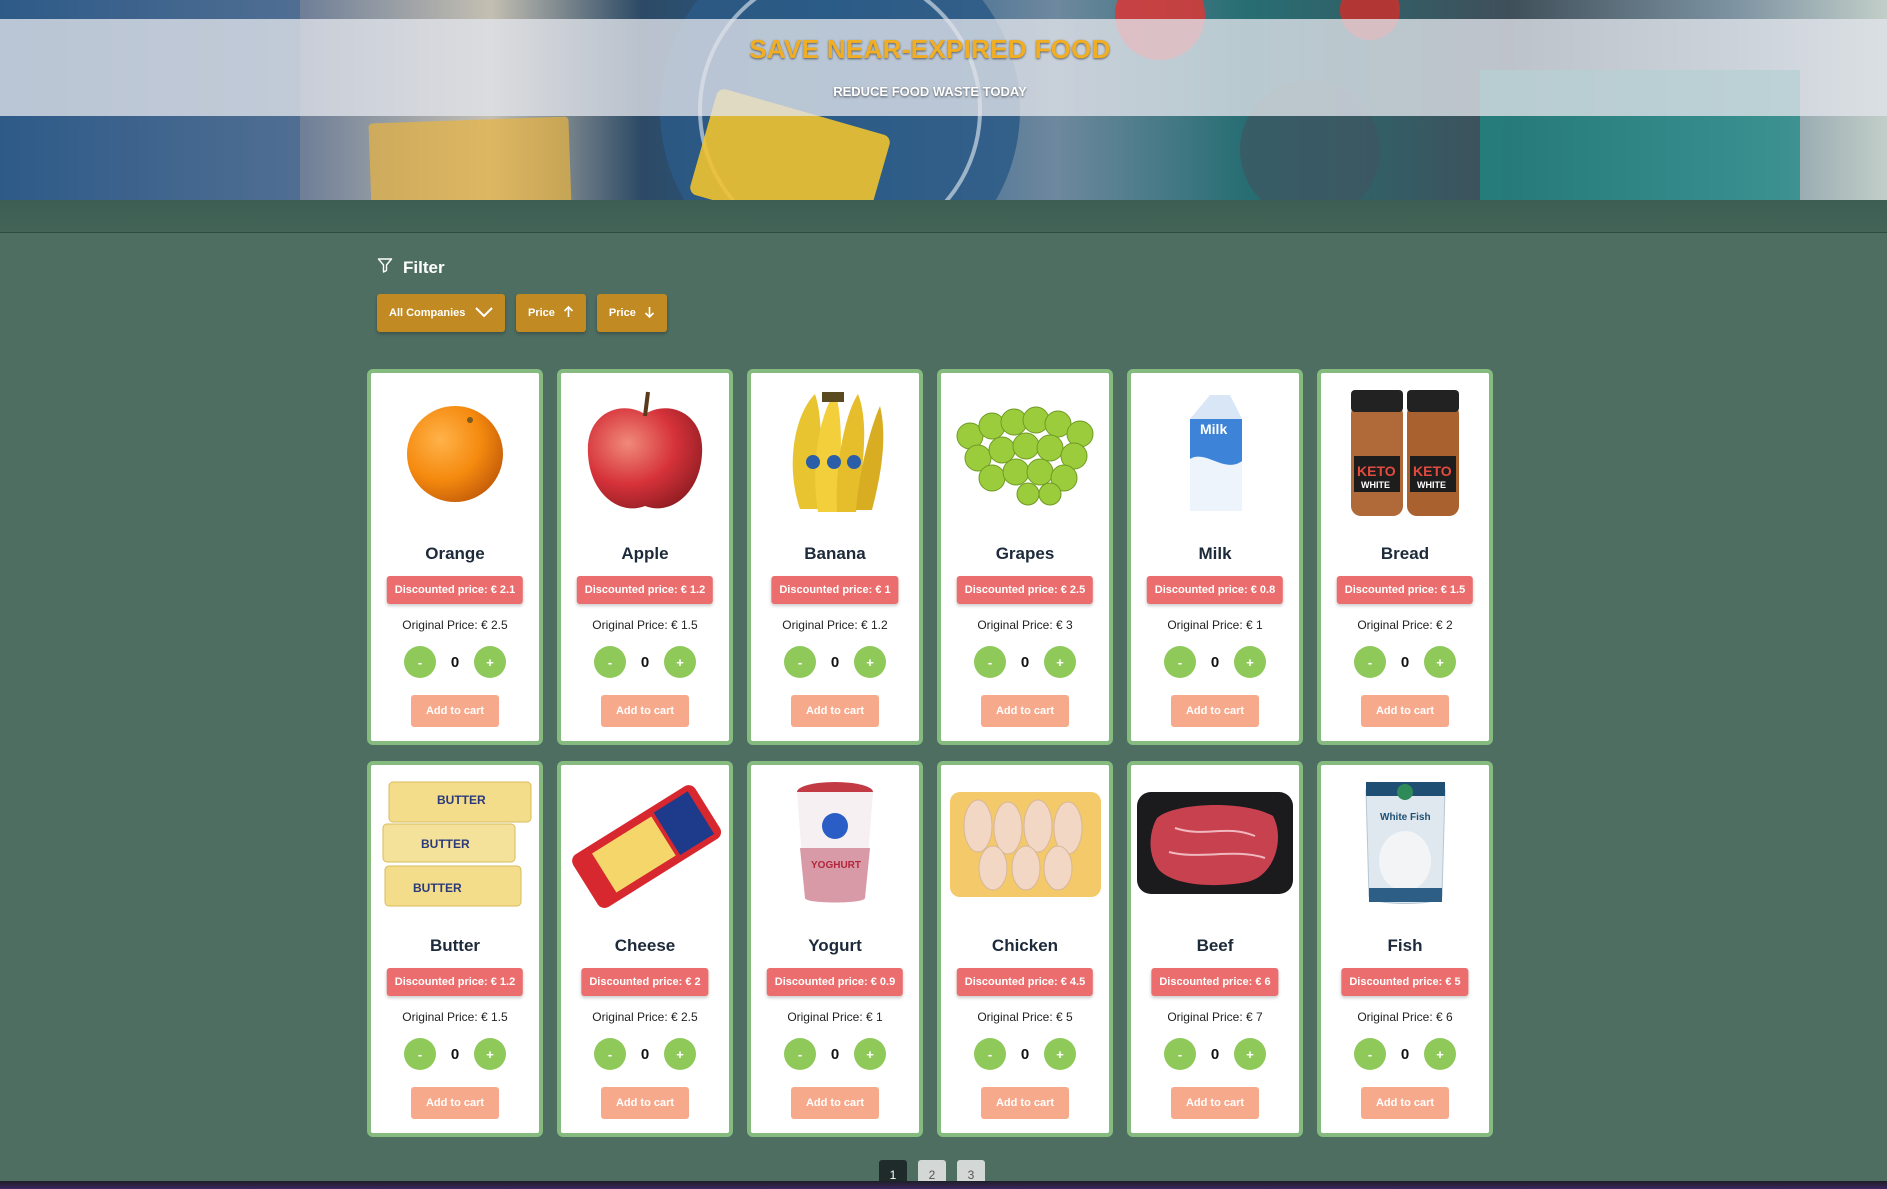 Image resolution: width=1887 pixels, height=1189 pixels. I want to click on company-select: All Companies, so click(441, 313).